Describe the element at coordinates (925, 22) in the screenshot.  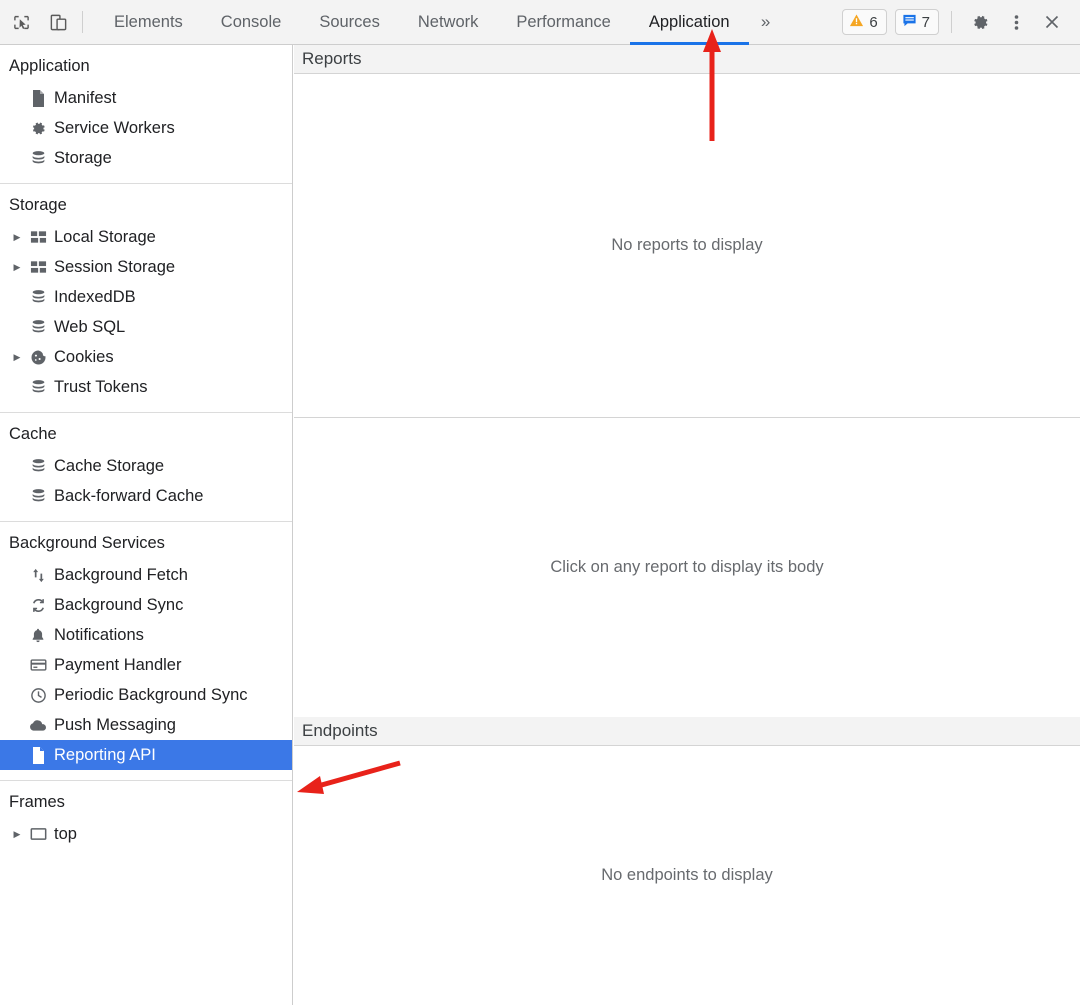
I see `messages-count: 7` at that location.